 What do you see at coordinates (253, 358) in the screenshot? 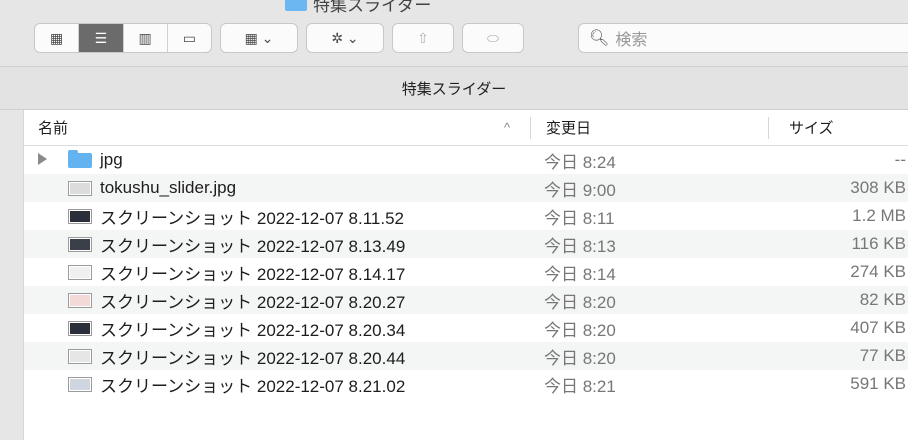
I see `file-name: スクリーンショット 2022-12-07 8.20.44` at bounding box center [253, 358].